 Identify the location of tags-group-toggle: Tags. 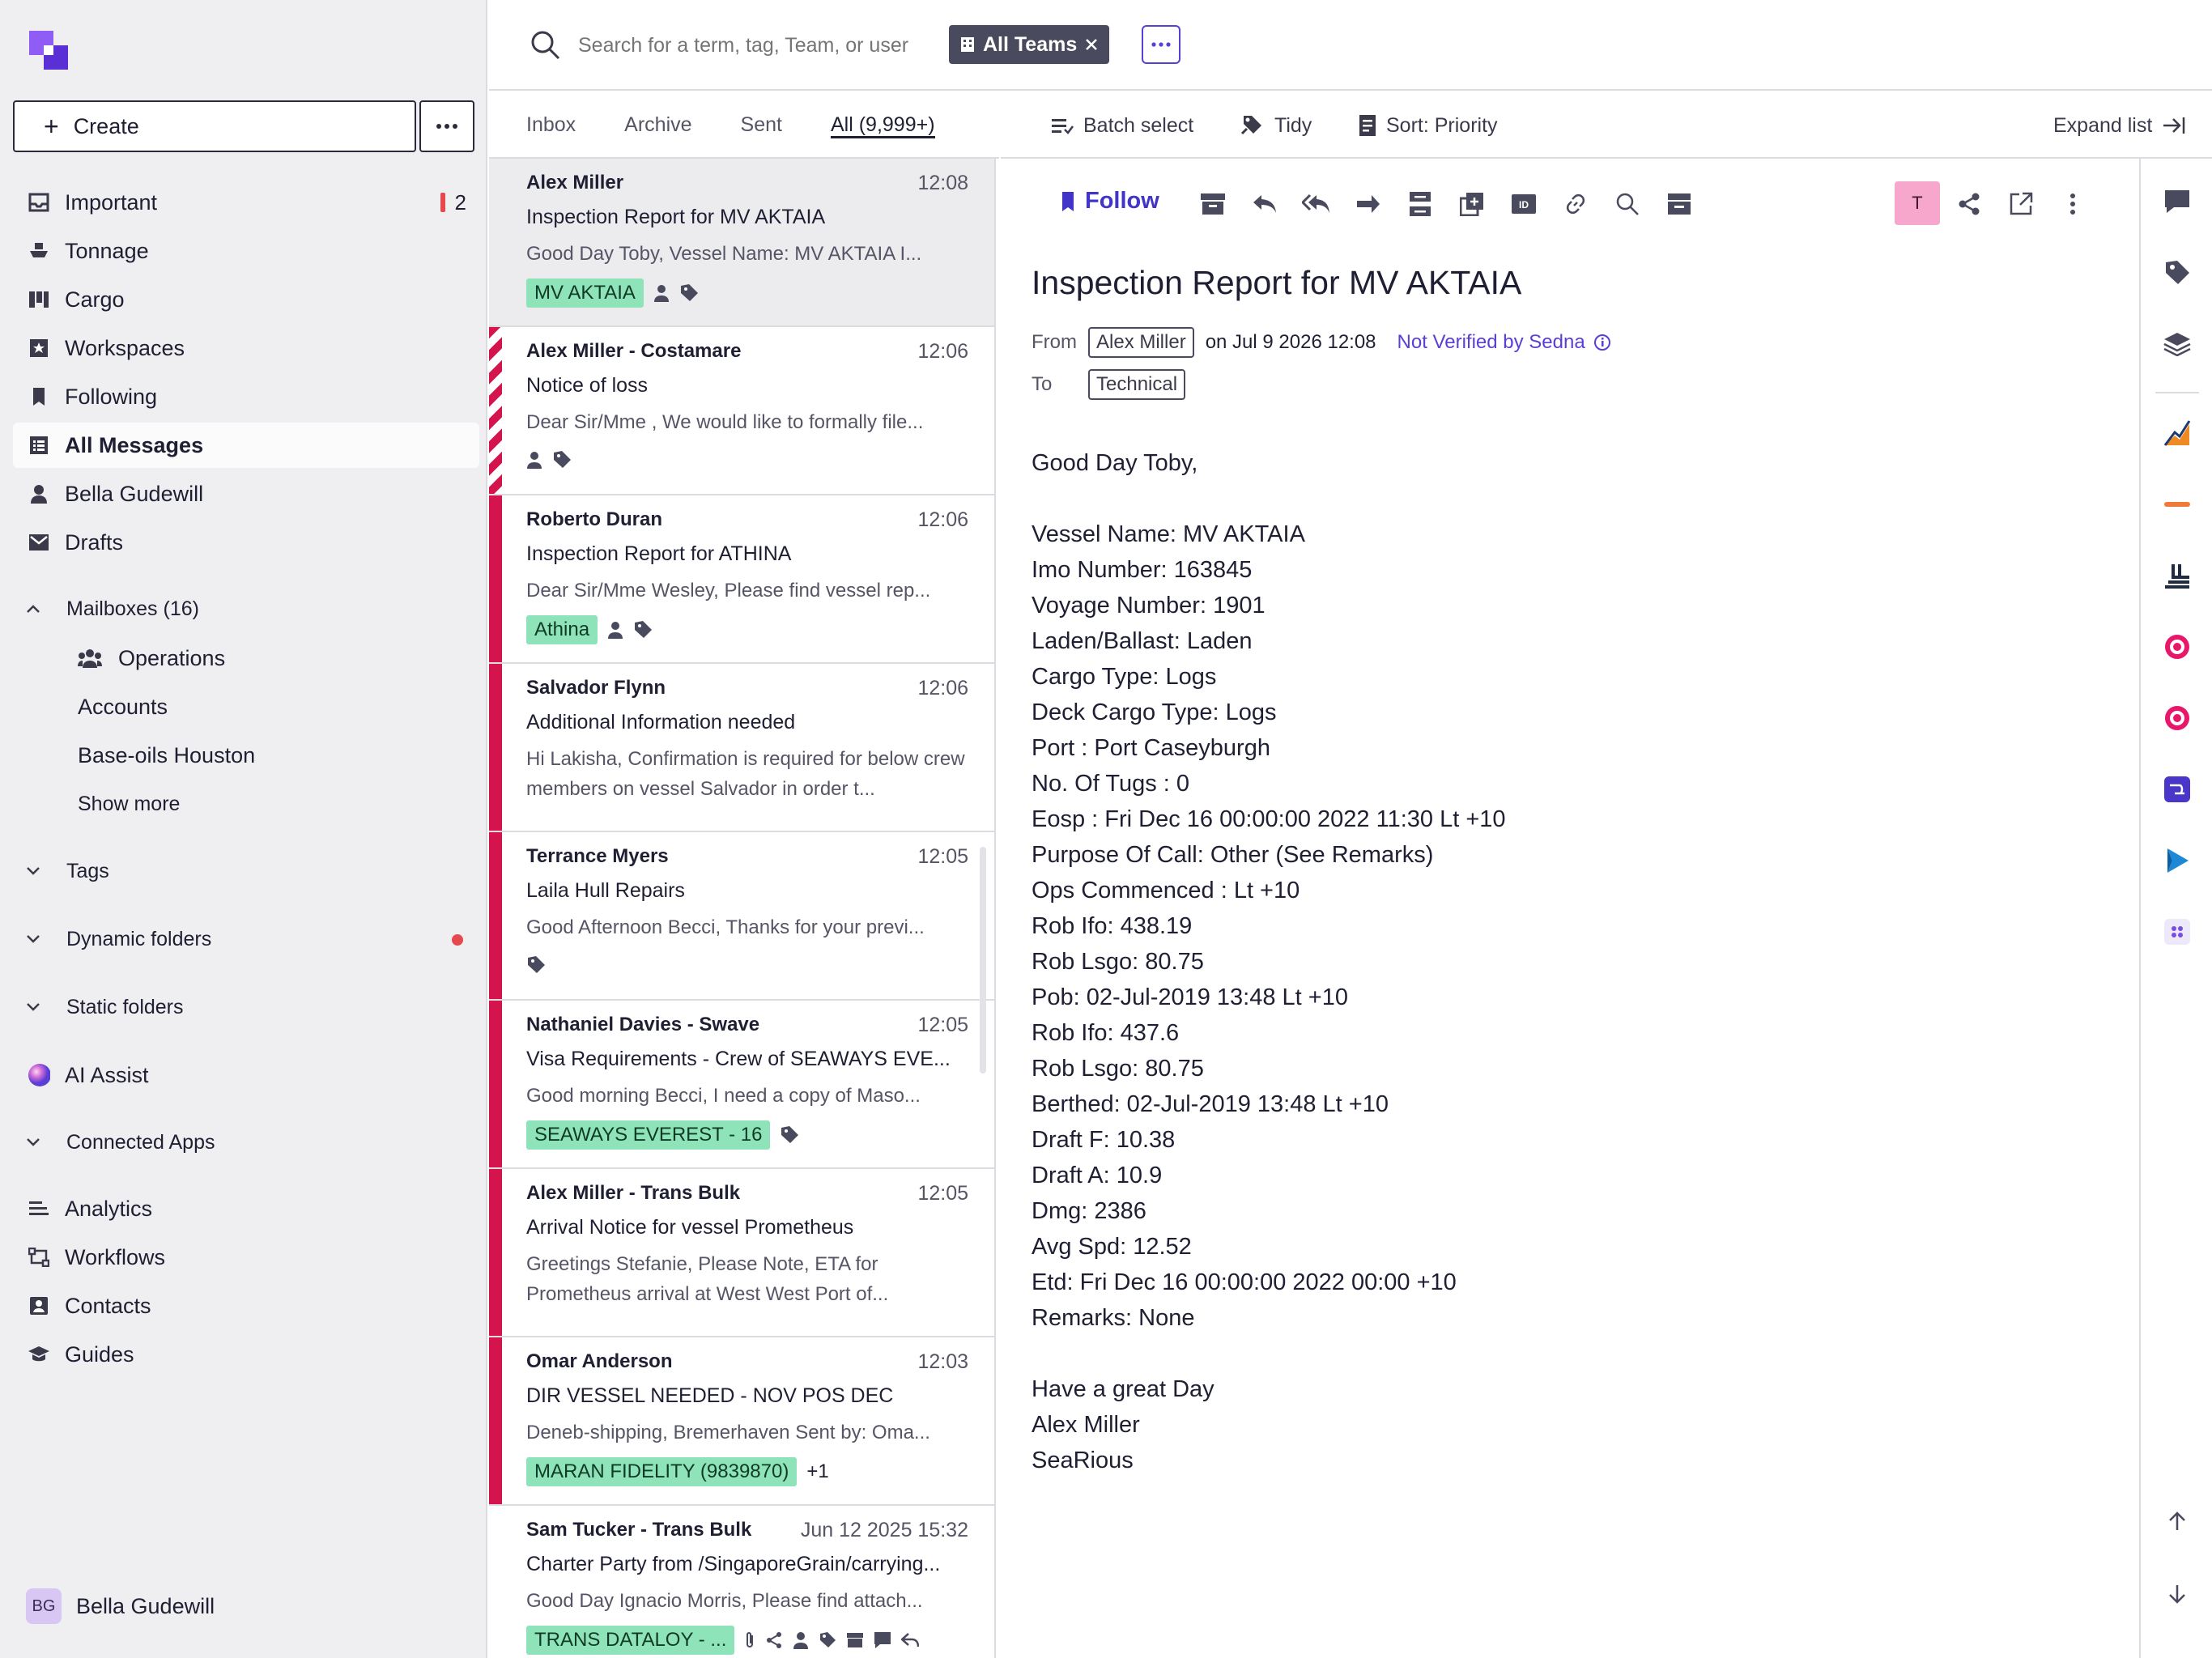
(66, 871).